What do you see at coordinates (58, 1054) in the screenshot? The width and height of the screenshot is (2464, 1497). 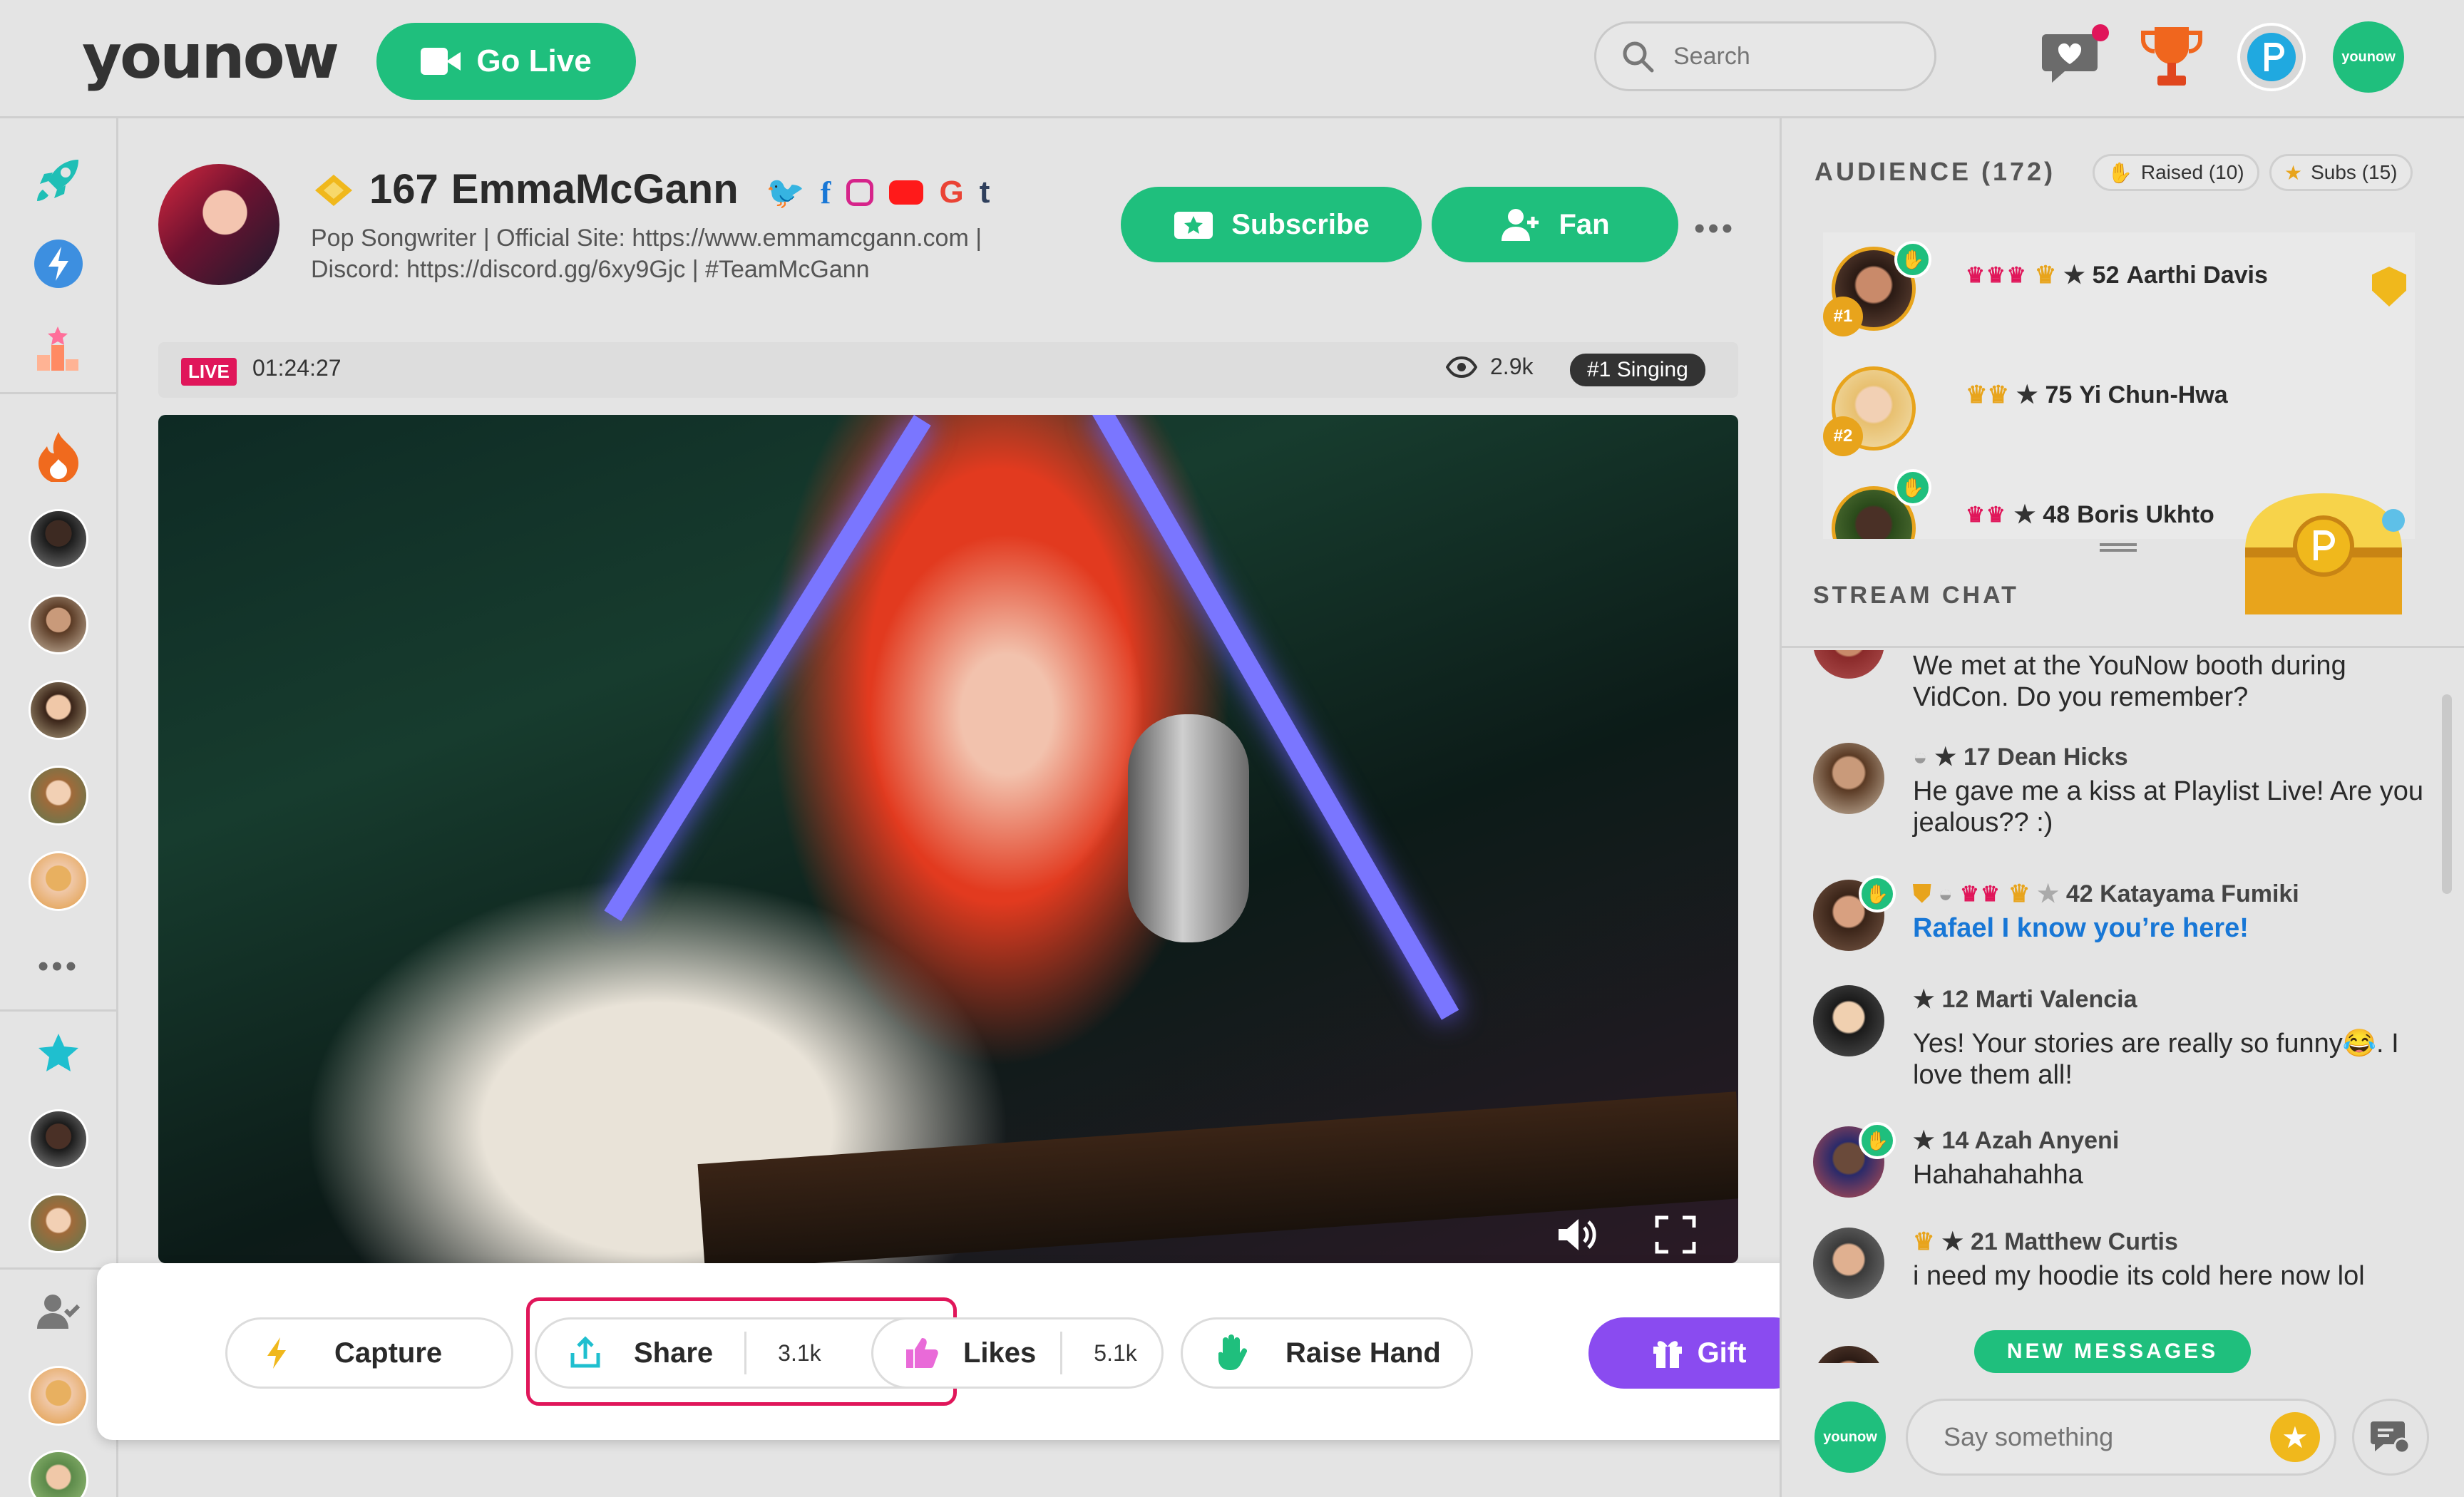 I see `sidebar-item-favorites` at bounding box center [58, 1054].